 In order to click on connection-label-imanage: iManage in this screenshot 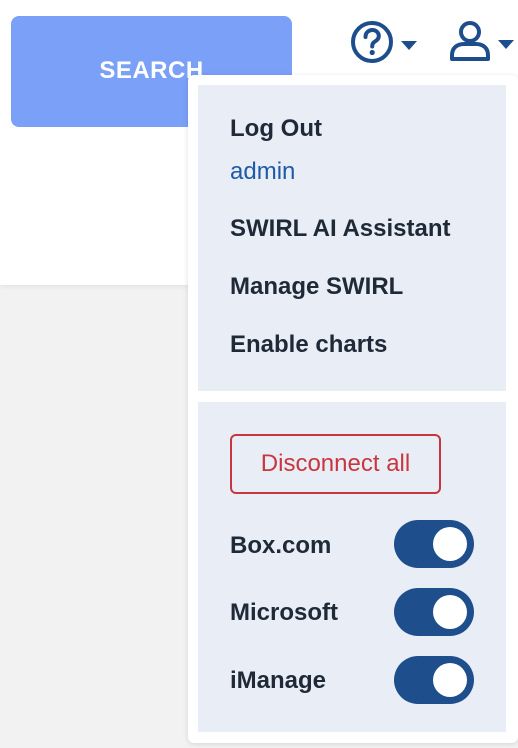, I will do `click(278, 680)`.